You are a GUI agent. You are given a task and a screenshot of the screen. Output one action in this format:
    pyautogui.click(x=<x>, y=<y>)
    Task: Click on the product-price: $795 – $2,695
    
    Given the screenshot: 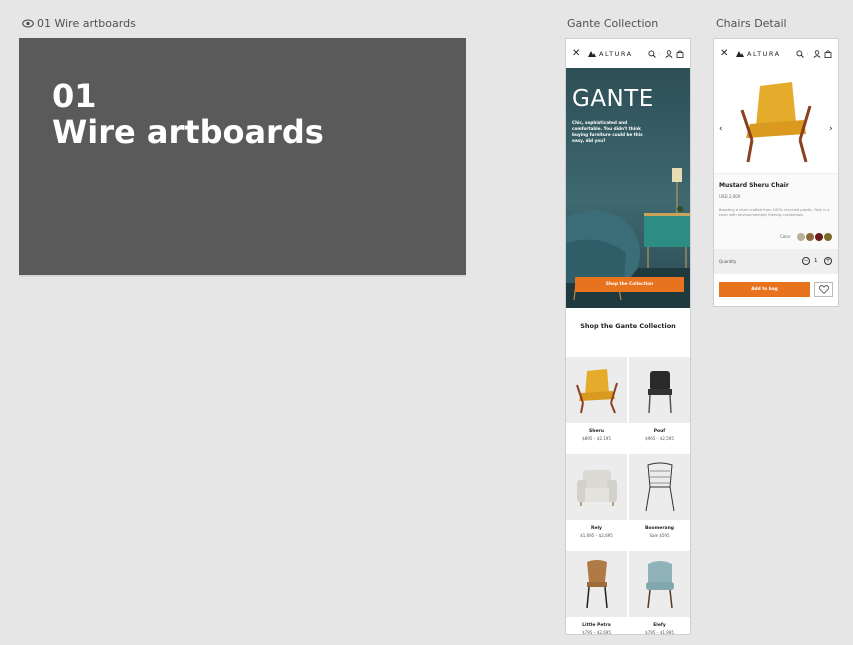 What is the action you would take?
    pyautogui.click(x=596, y=632)
    